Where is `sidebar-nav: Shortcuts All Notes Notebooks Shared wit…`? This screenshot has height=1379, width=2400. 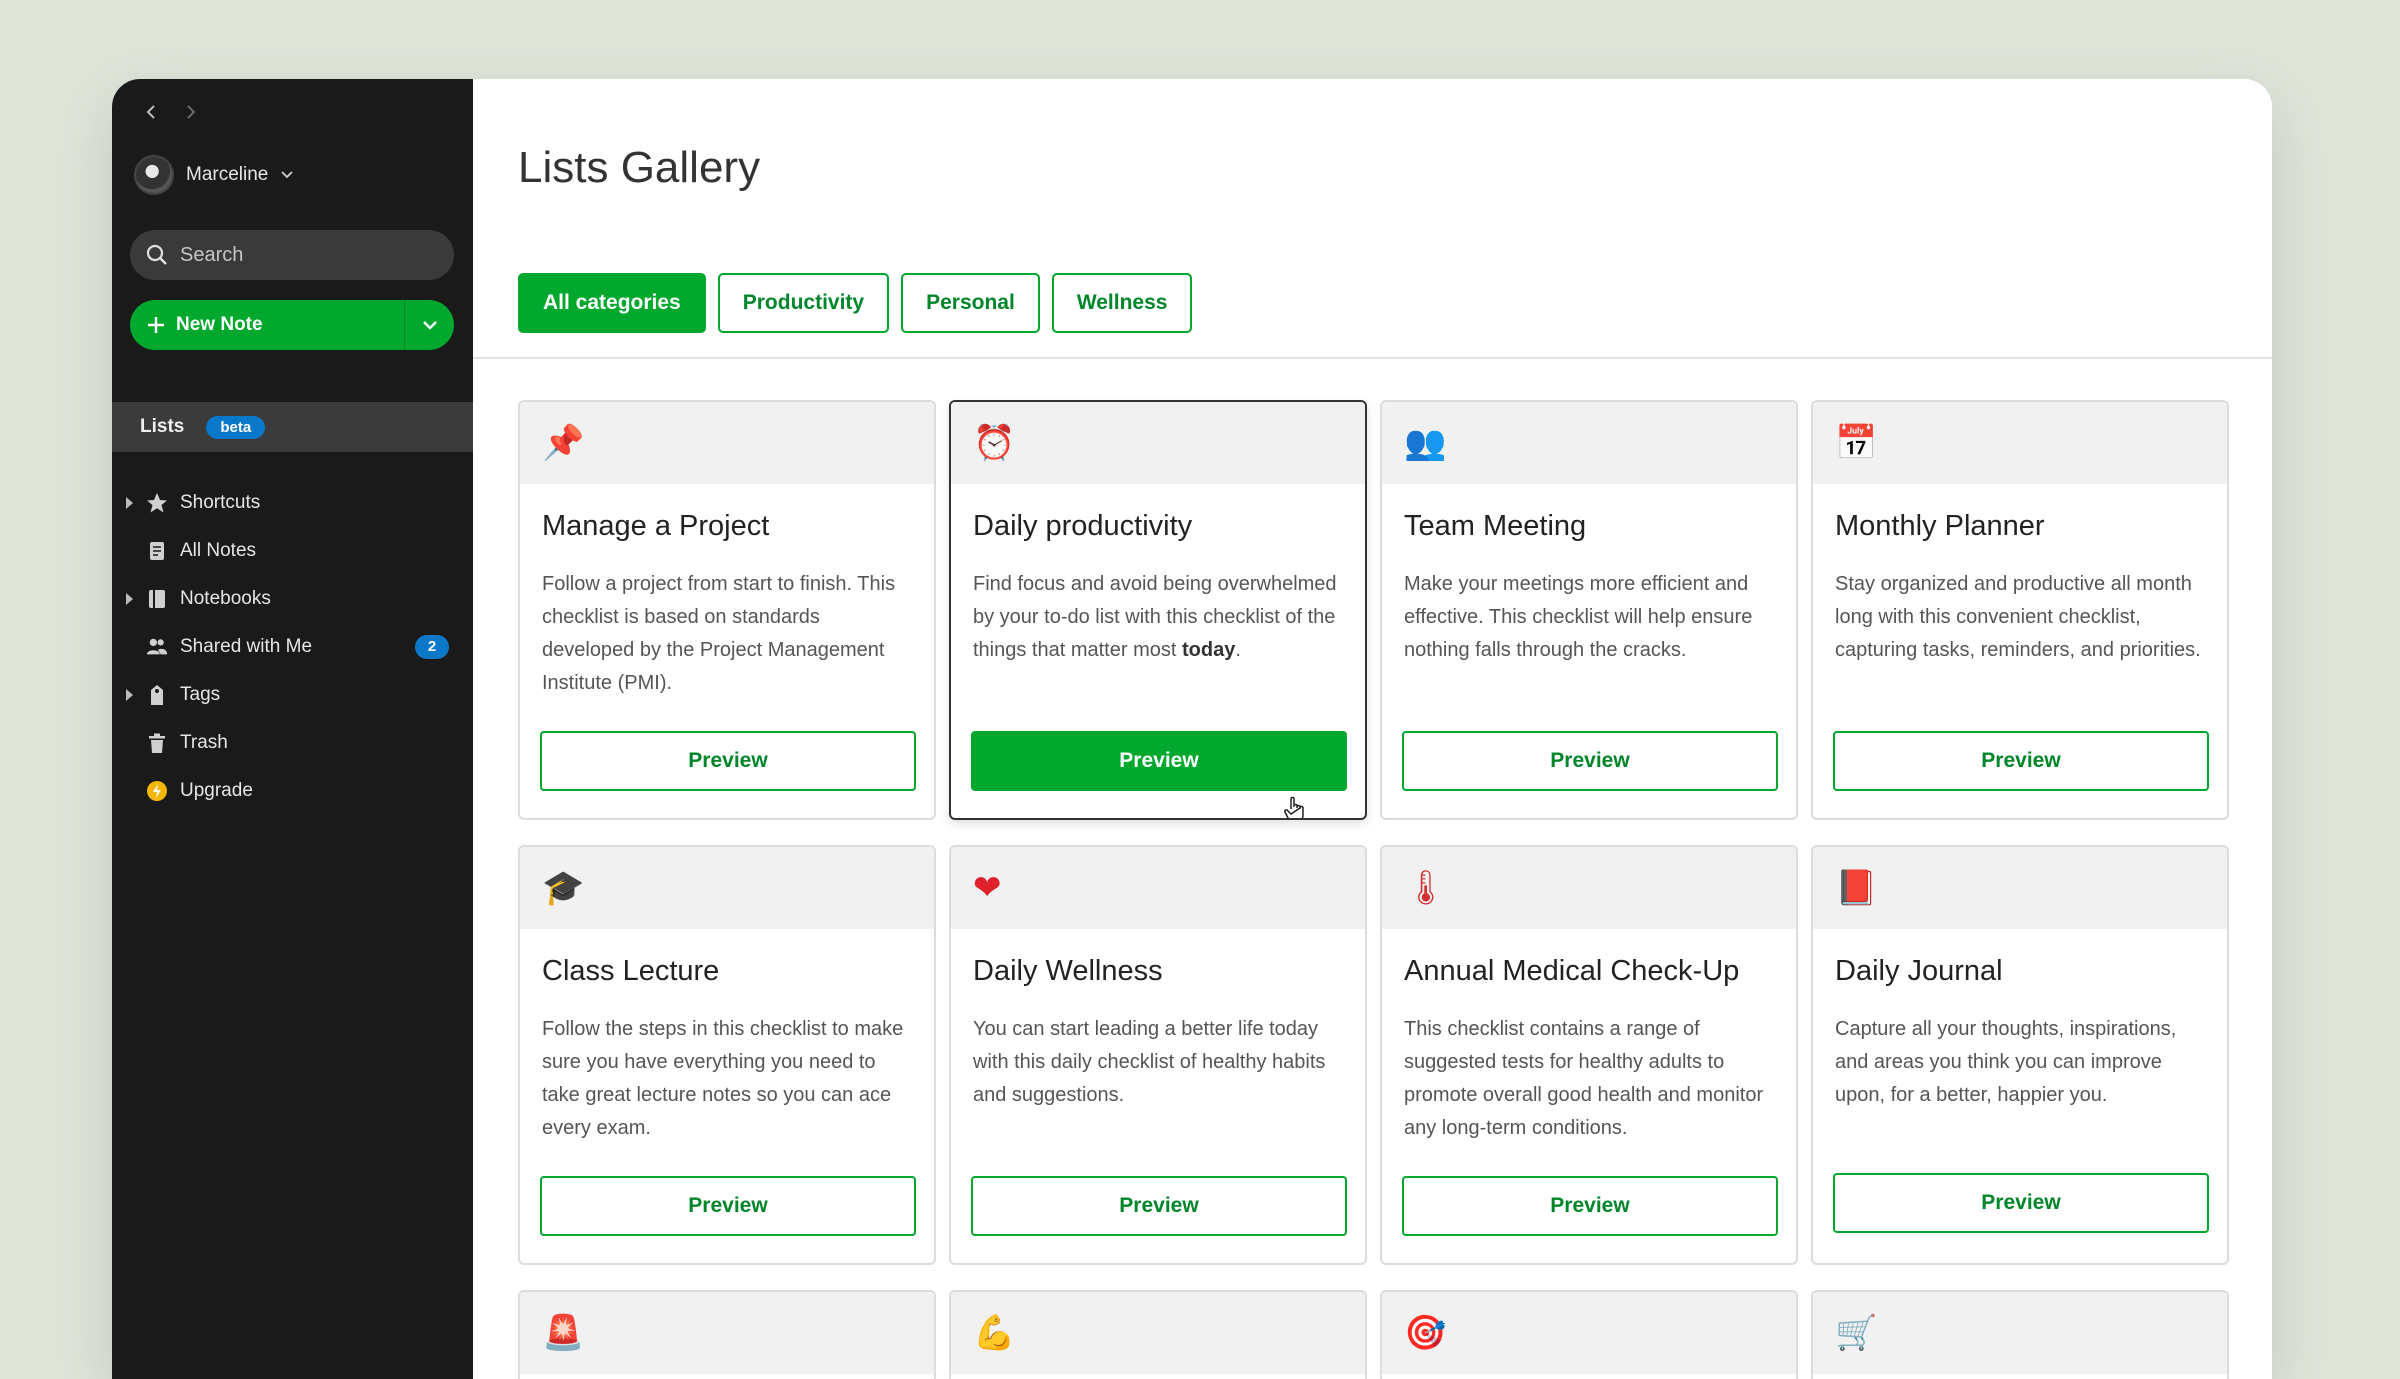 sidebar-nav: Shortcuts All Notes Notebooks Shared wit… is located at coordinates (292, 647).